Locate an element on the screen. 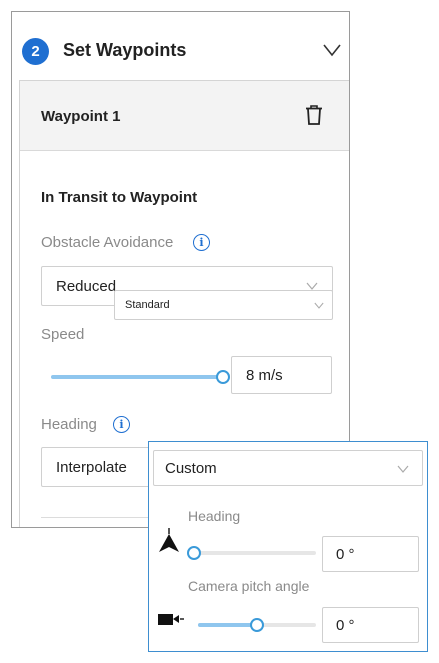  speed-value: 8 m/s is located at coordinates (264, 375).